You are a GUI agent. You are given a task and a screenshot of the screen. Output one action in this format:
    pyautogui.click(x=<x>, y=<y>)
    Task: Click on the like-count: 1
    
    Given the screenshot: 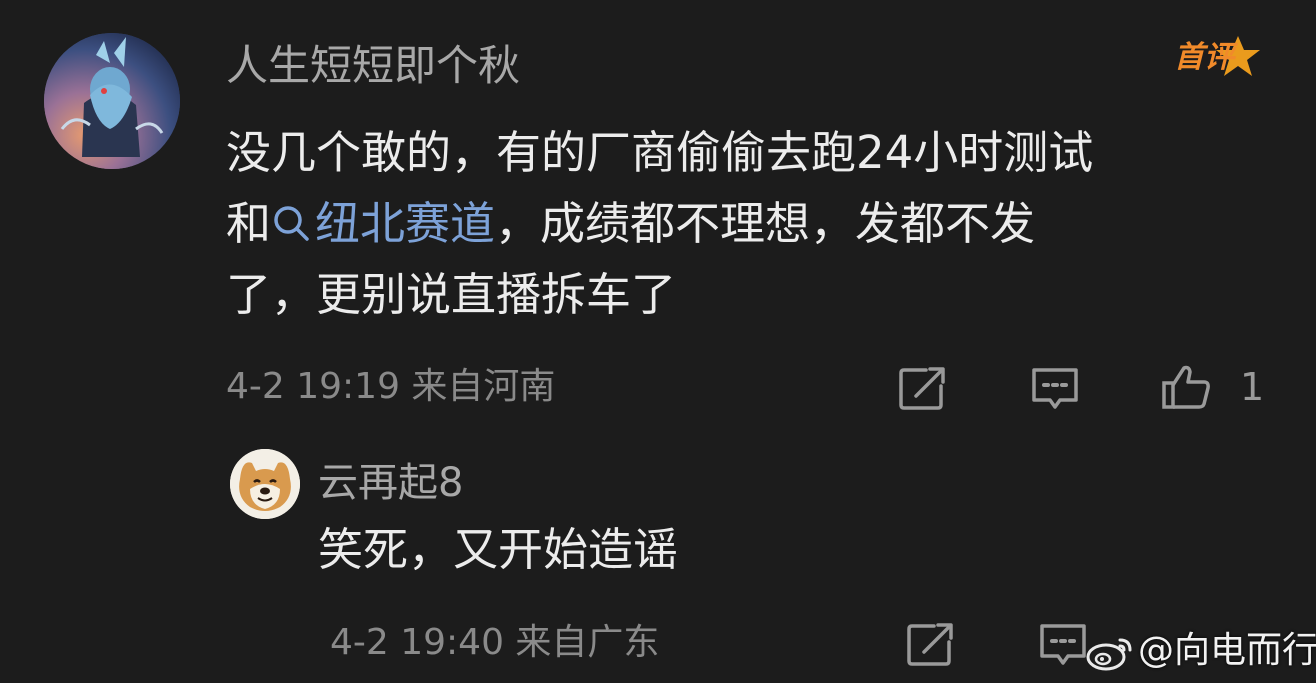 What is the action you would take?
    pyautogui.click(x=1252, y=387)
    